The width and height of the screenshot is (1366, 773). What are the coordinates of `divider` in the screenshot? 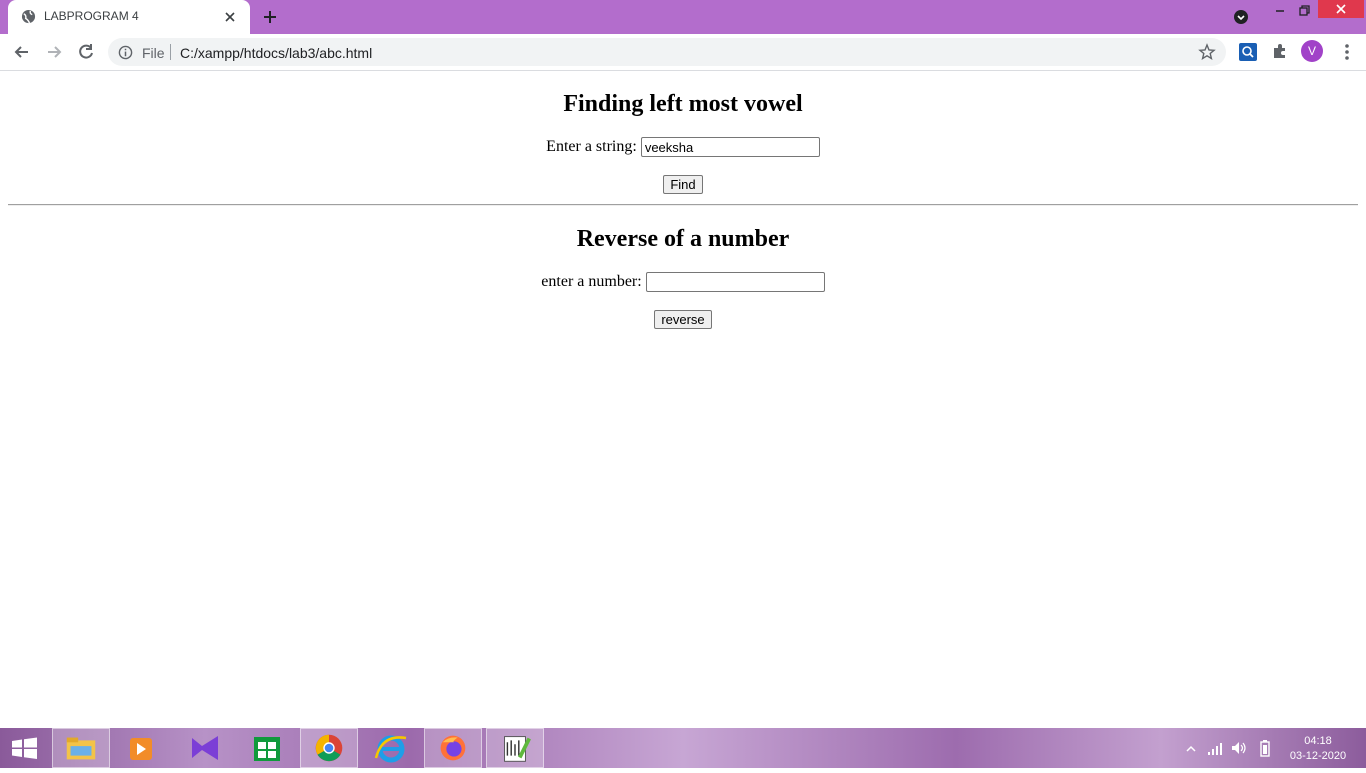 It's located at (683, 205).